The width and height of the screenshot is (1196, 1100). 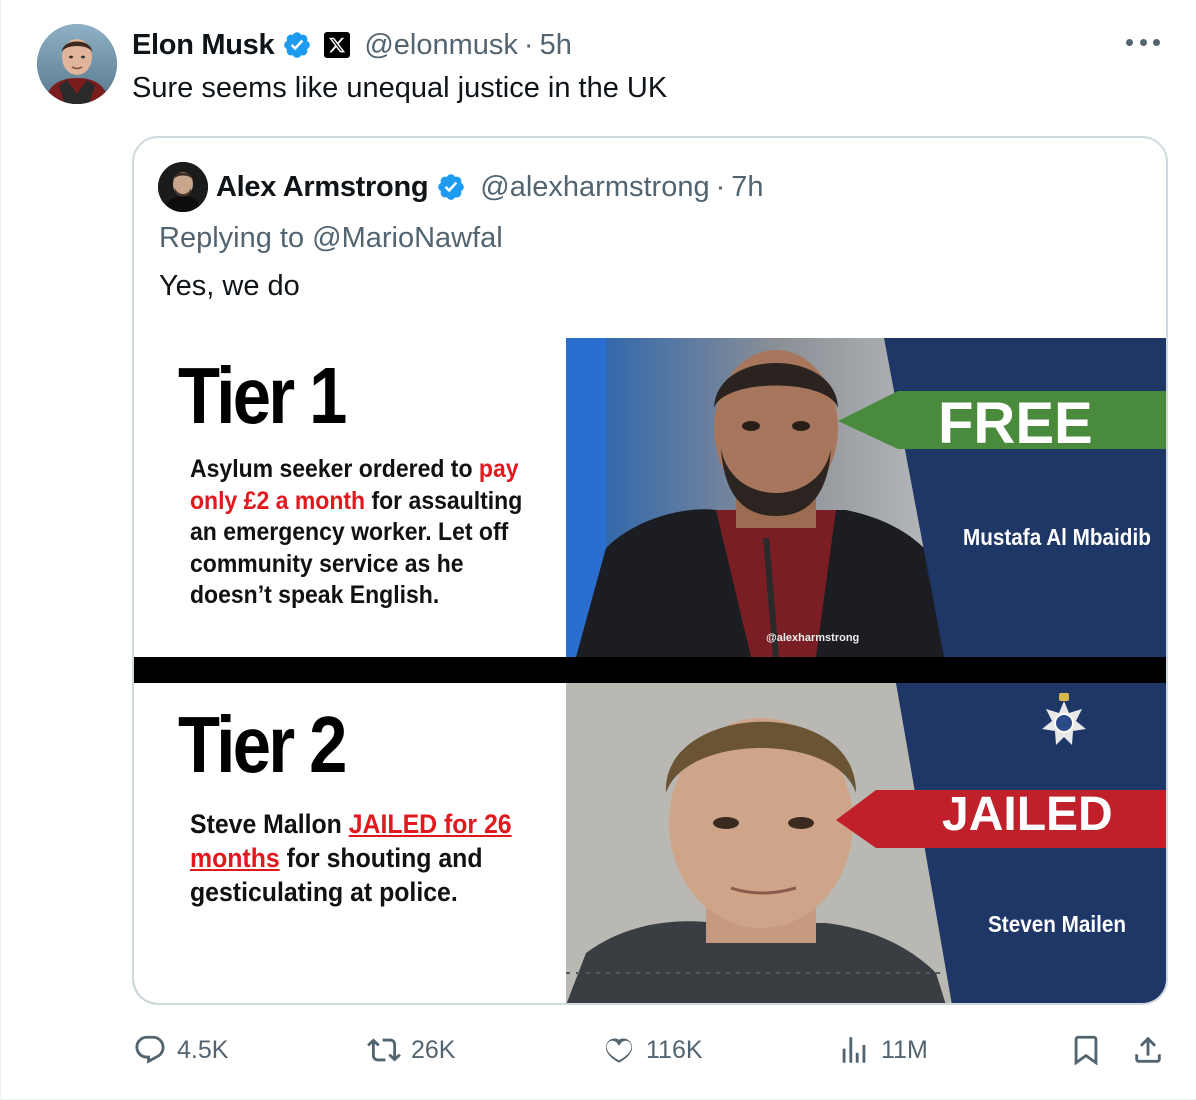 What do you see at coordinates (854, 1050) in the screenshot?
I see `views-chart-icon` at bounding box center [854, 1050].